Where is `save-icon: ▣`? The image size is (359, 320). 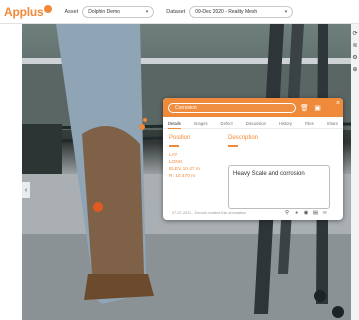
save-icon: ▣ is located at coordinates (317, 107).